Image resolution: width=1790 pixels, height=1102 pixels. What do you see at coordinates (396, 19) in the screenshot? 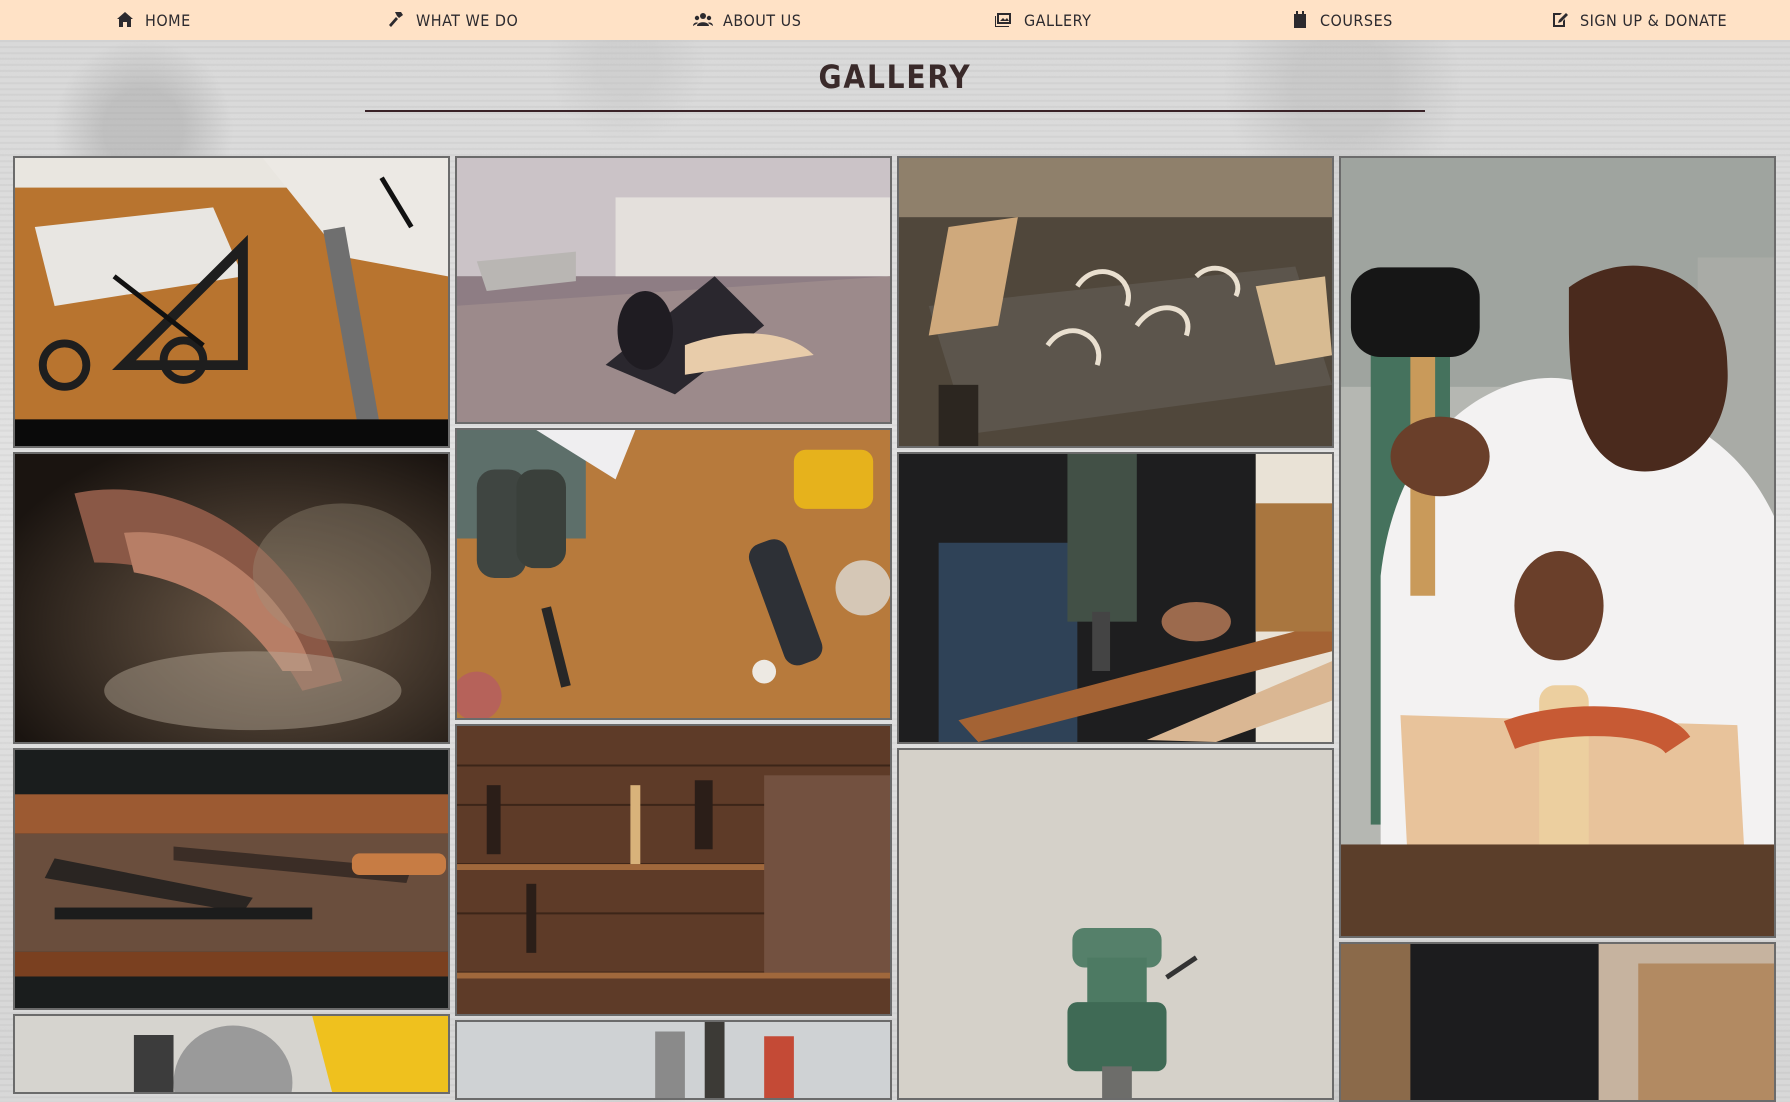
I see `hammer-icon` at bounding box center [396, 19].